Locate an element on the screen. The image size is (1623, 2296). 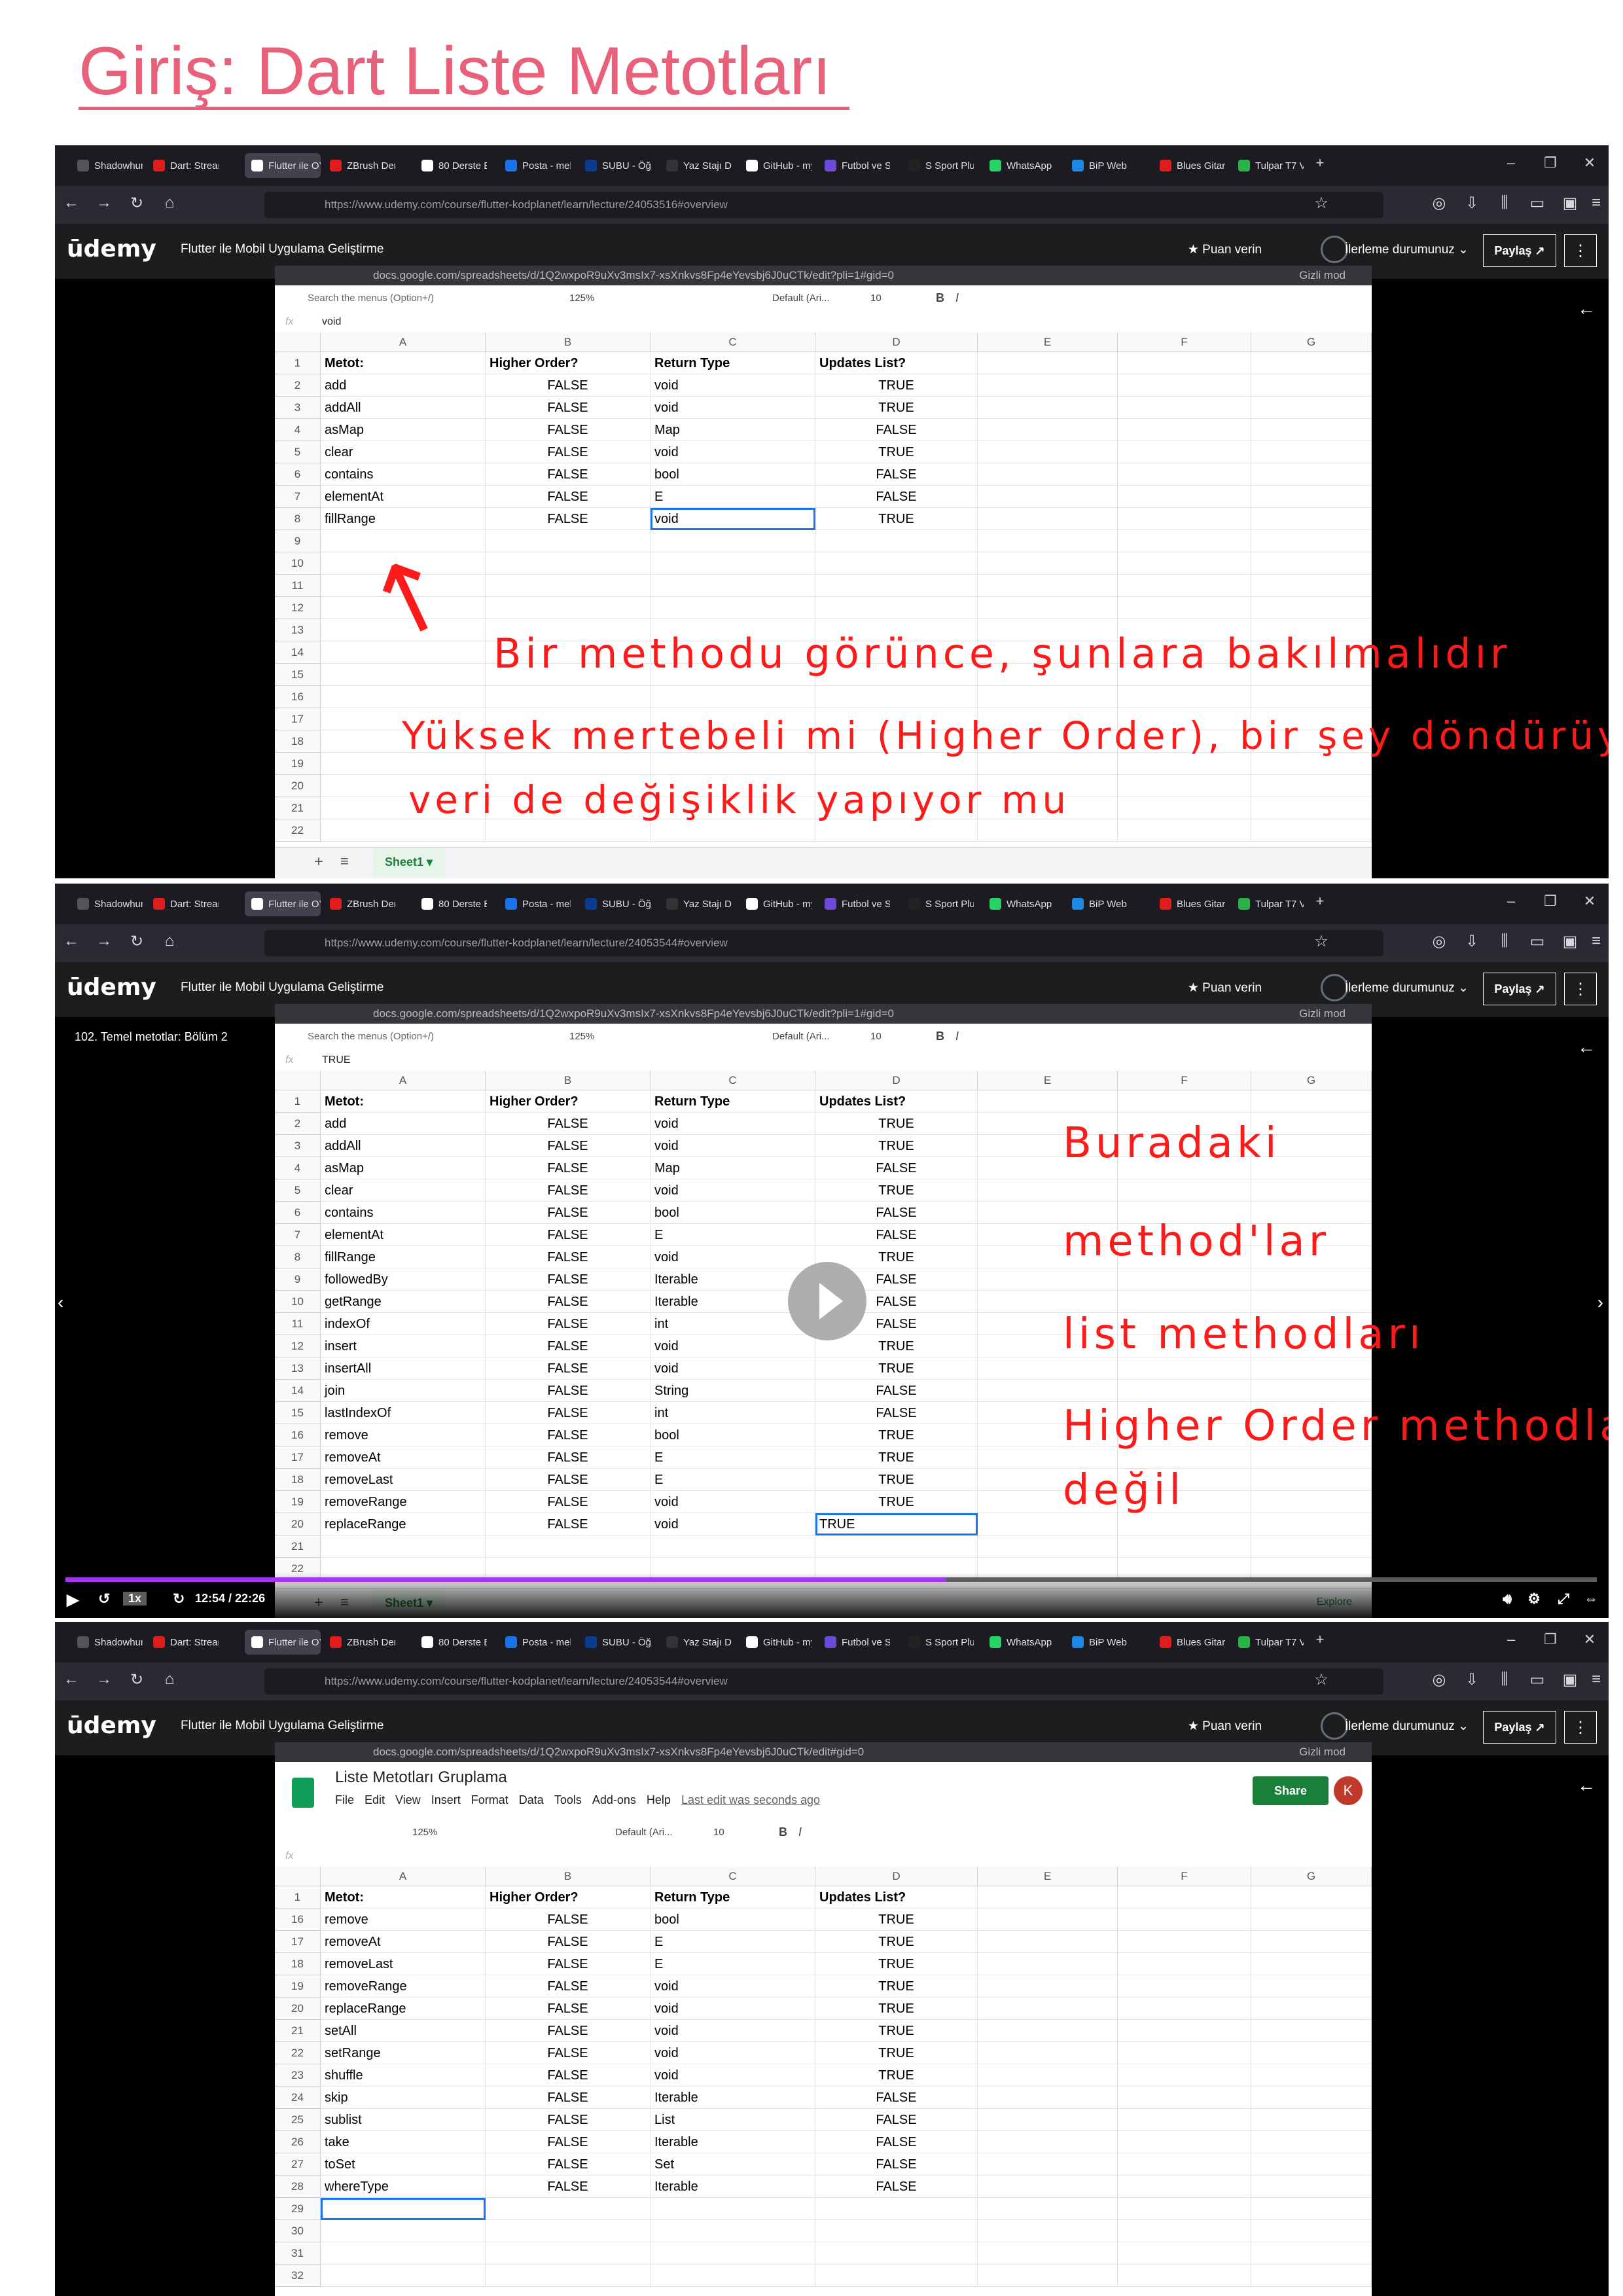
menu-item: Tools is located at coordinates (568, 1800).